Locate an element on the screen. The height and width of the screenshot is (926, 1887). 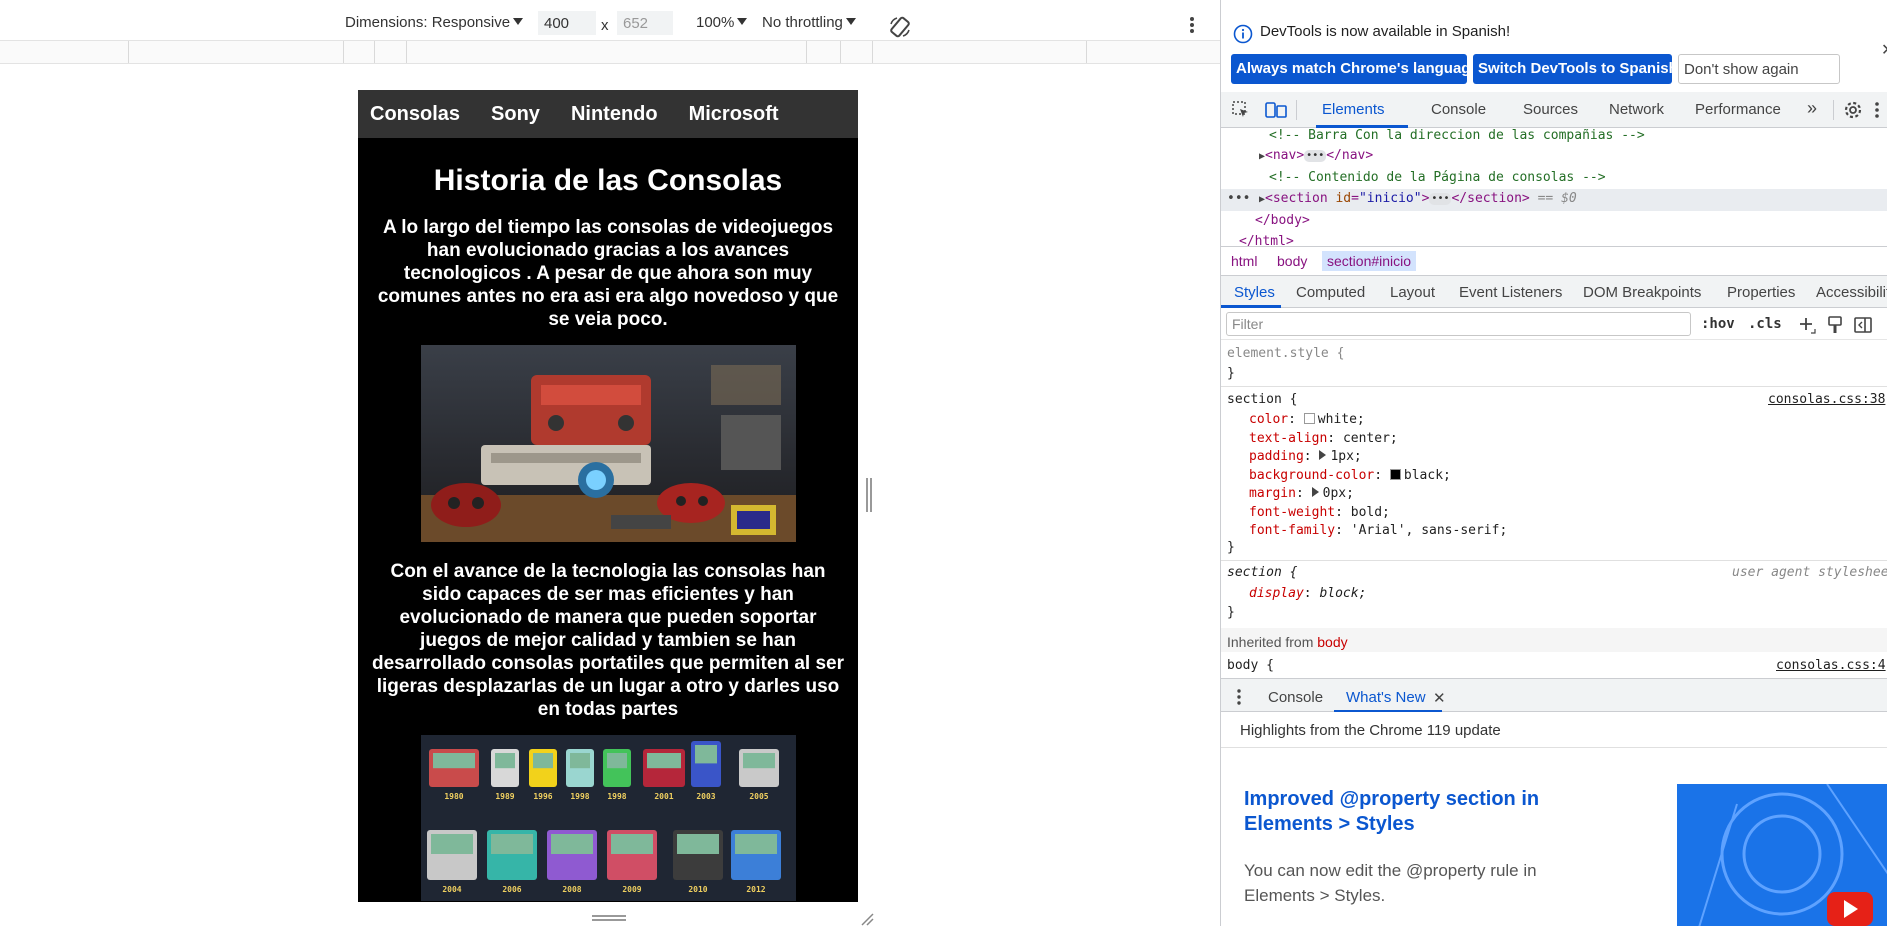
css-declaration: padding: 1px; is located at coordinates (1305, 456).